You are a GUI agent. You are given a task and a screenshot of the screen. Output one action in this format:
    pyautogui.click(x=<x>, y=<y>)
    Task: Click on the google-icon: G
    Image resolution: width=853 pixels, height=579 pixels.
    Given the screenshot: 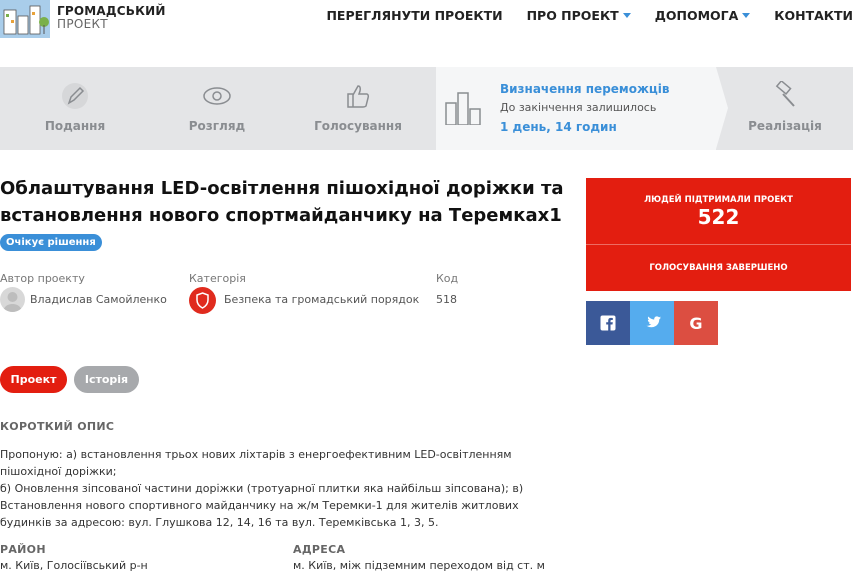 What is the action you would take?
    pyautogui.click(x=696, y=323)
    